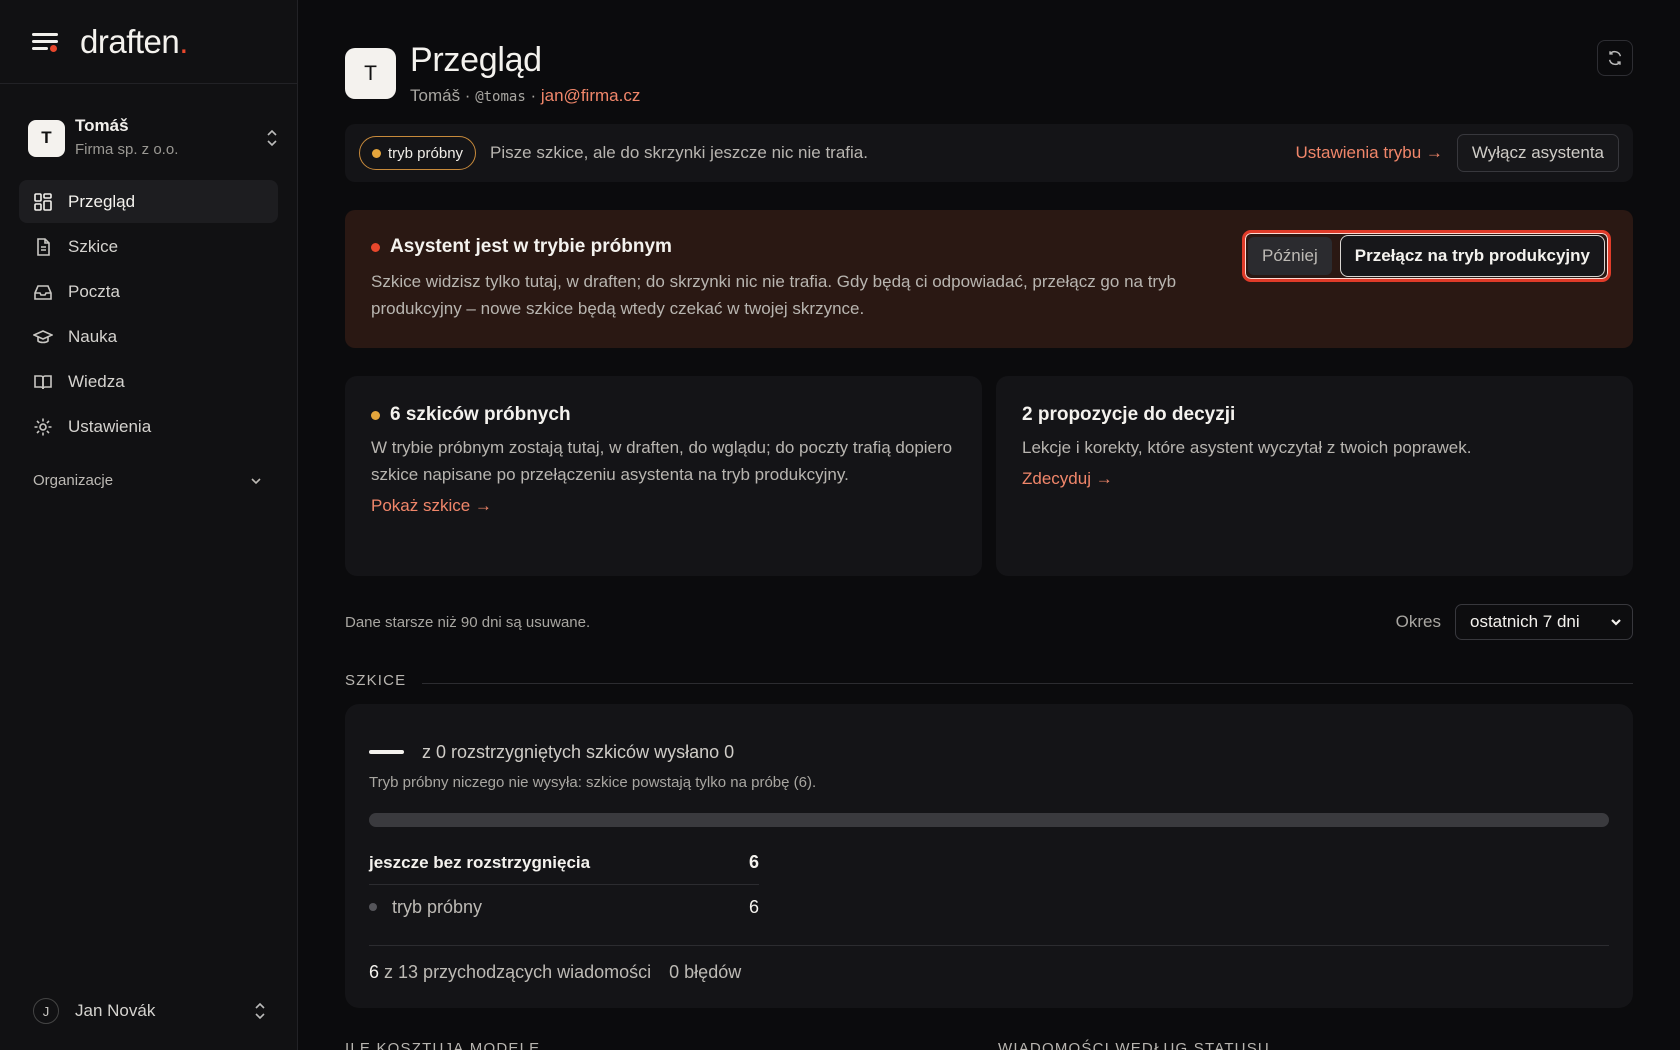  What do you see at coordinates (148, 201) in the screenshot?
I see `nav-item-przeglad: Przegląd` at bounding box center [148, 201].